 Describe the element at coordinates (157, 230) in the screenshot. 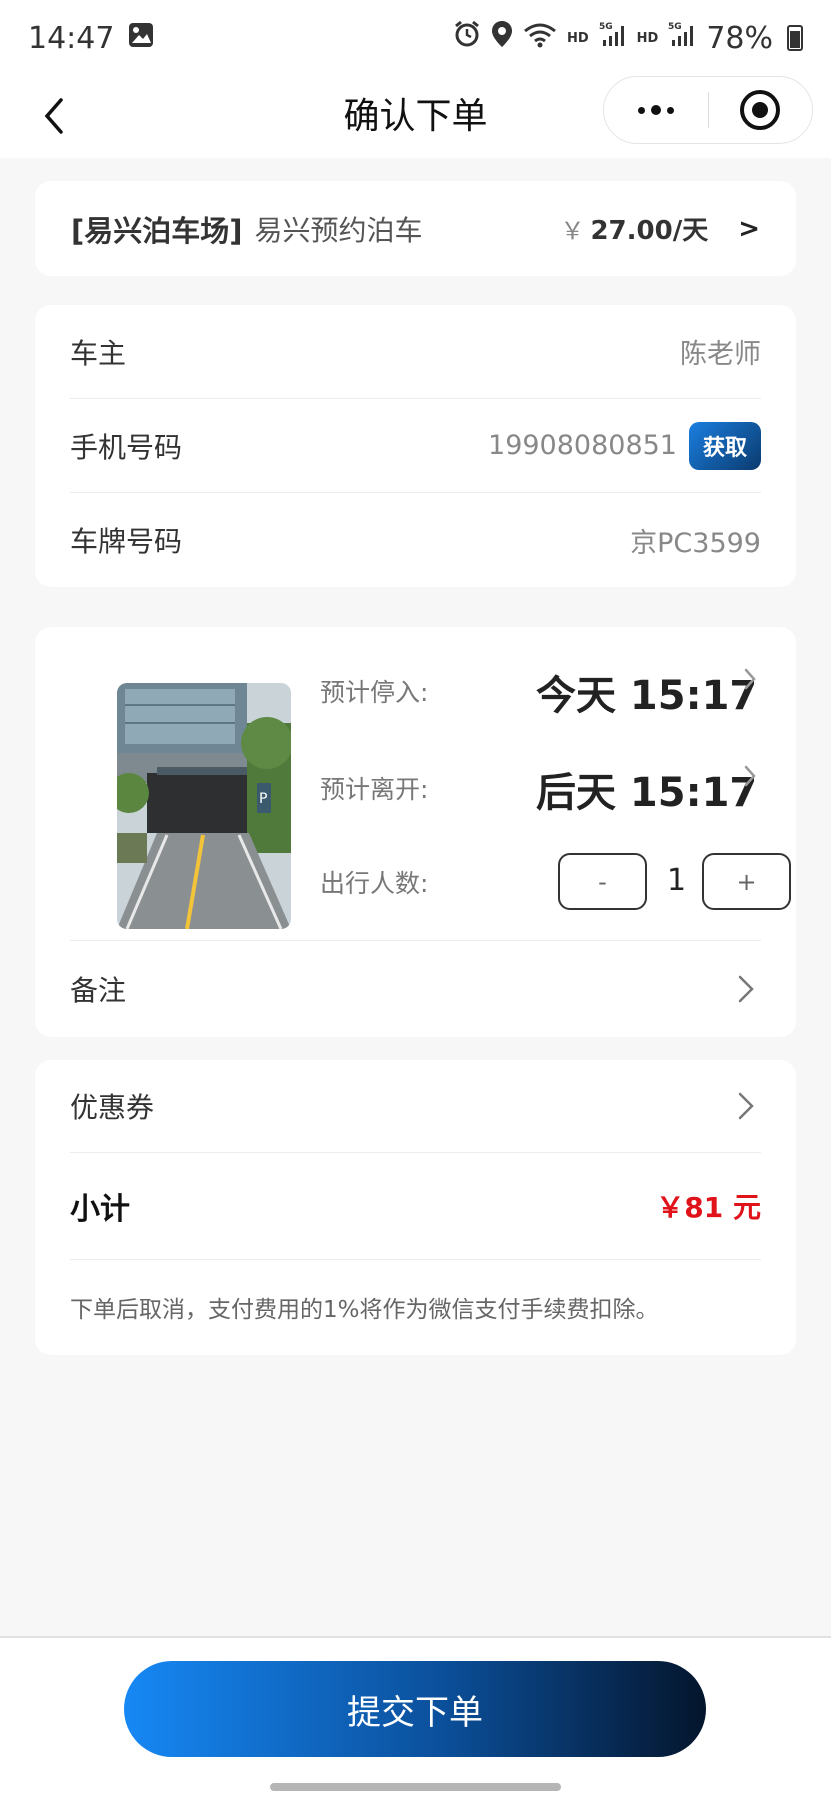

I see `lot-name: [易兴泊车场]` at that location.